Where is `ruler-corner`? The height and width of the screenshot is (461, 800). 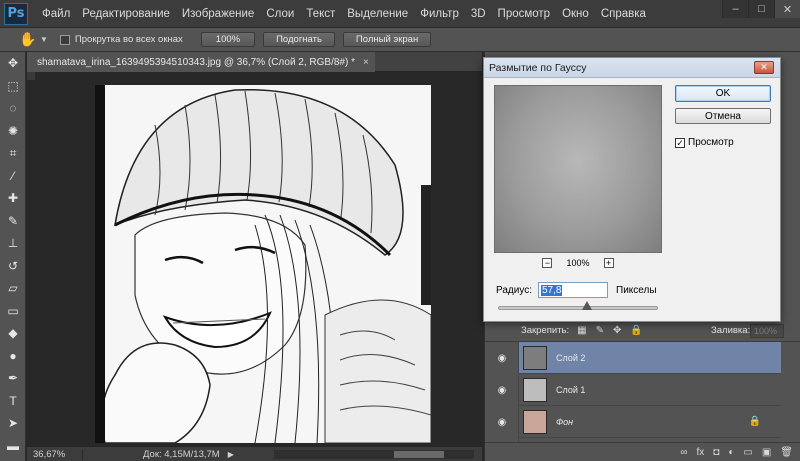
ruler-corner is located at coordinates (31, 76).